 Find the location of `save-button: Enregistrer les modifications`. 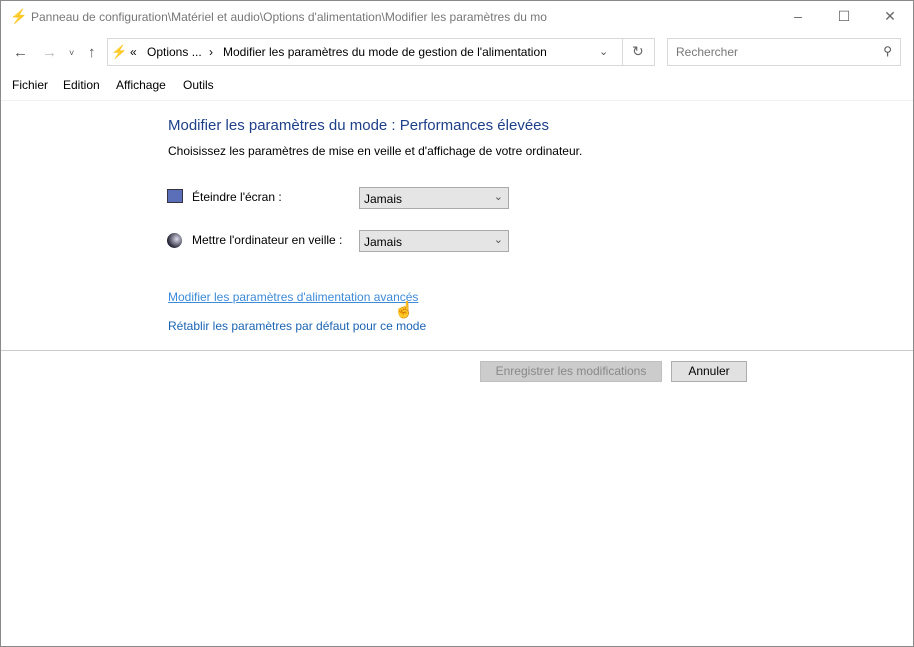

save-button: Enregistrer les modifications is located at coordinates (571, 371).